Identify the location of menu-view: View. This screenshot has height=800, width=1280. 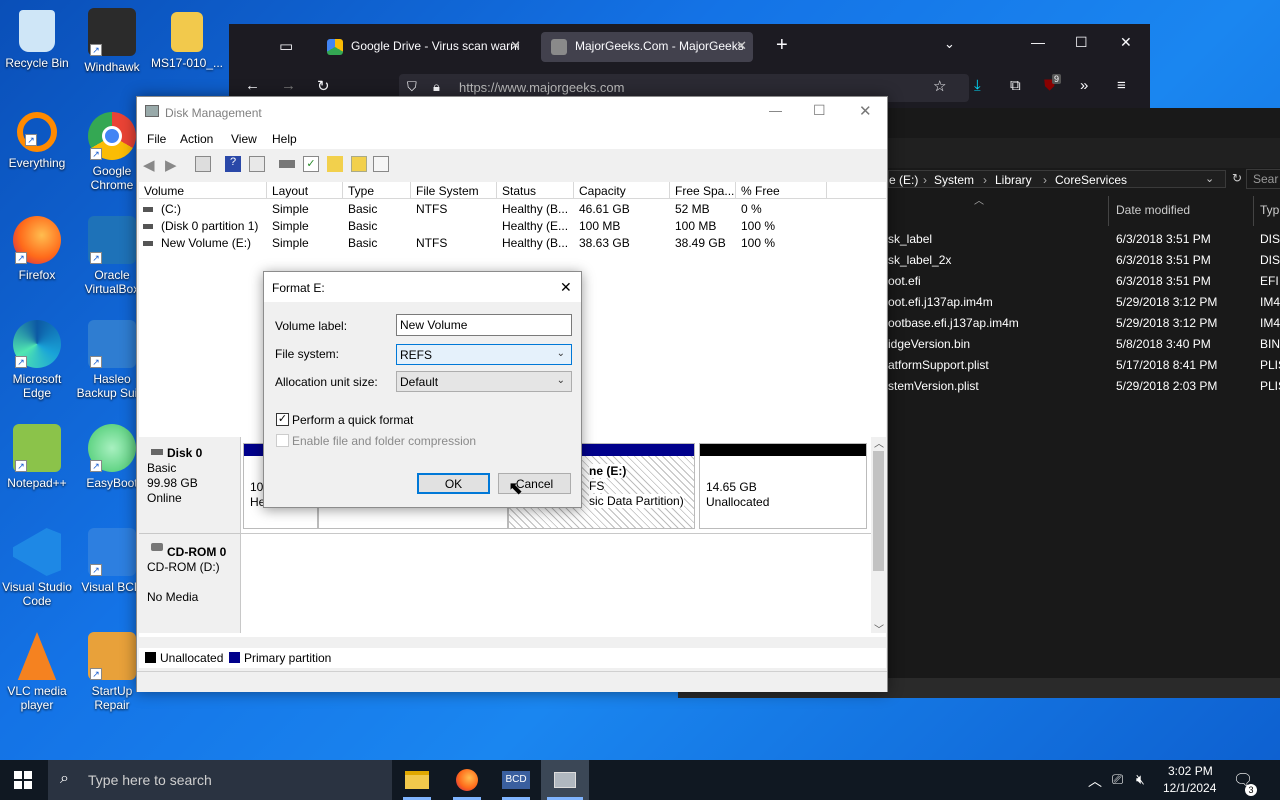
(244, 139).